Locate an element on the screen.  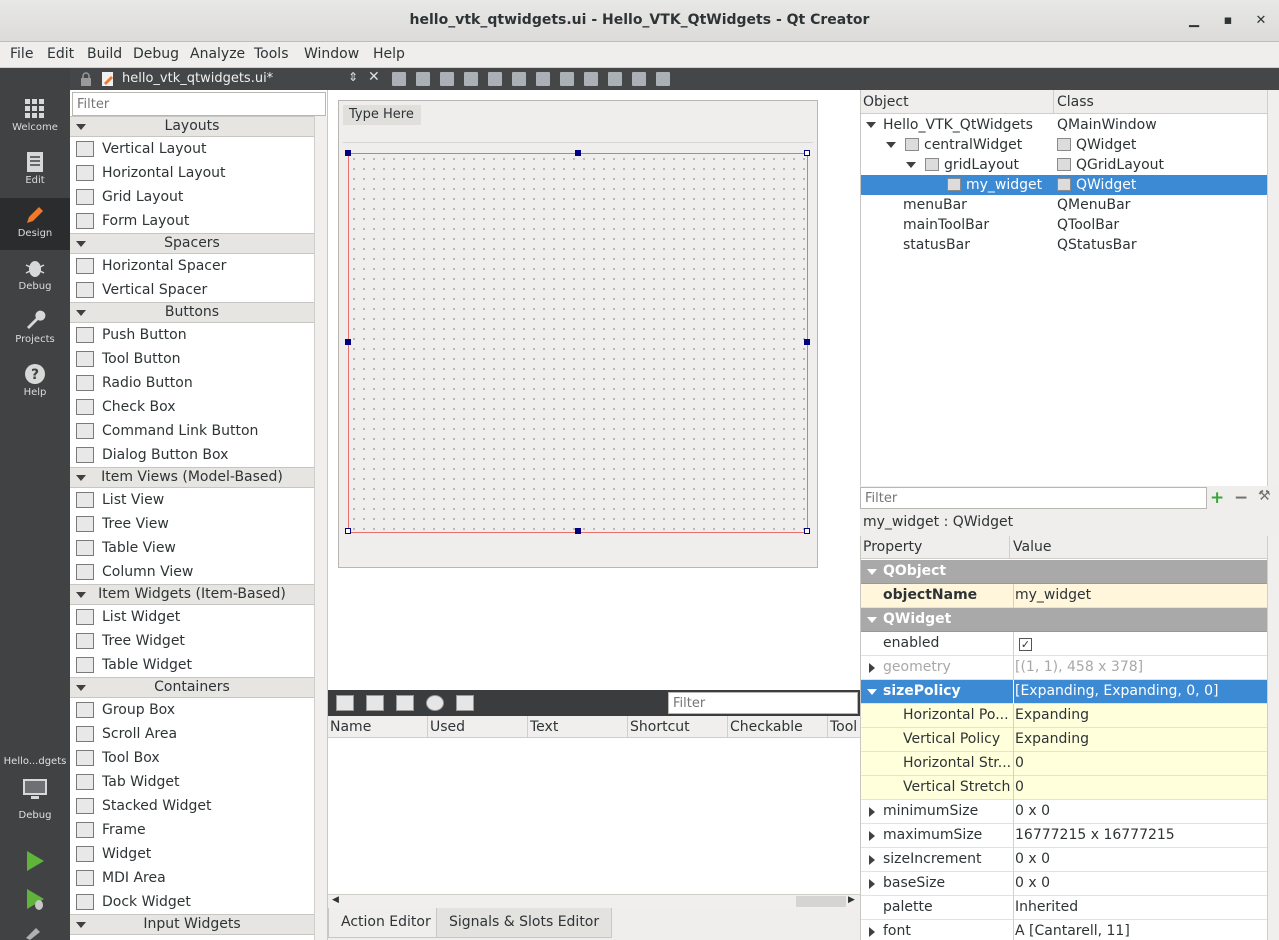
widget-item: Tree View is located at coordinates (192, 524).